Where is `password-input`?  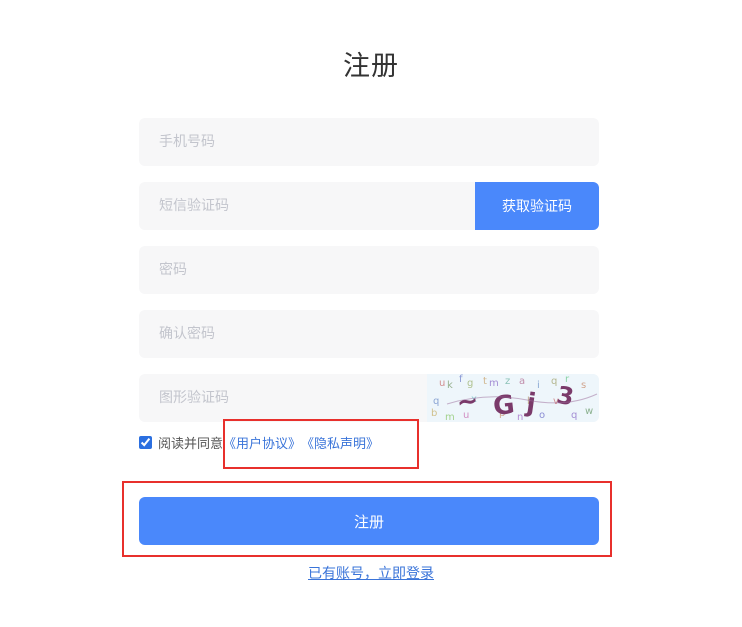
password-input is located at coordinates (369, 270).